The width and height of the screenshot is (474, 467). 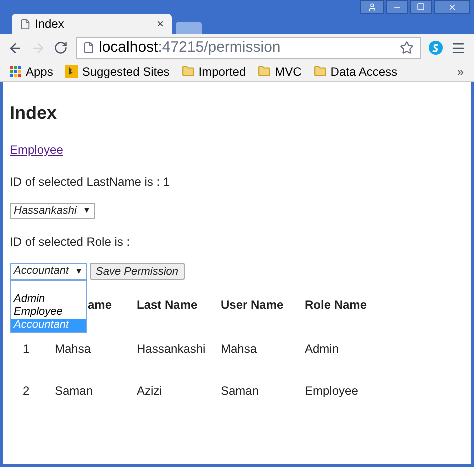 I want to click on close-icon, so click(x=452, y=7).